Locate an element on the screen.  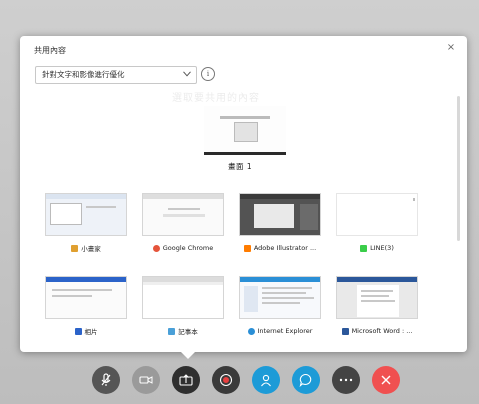
app-option-chrome: Google Chrome is located at coordinates (183, 223).